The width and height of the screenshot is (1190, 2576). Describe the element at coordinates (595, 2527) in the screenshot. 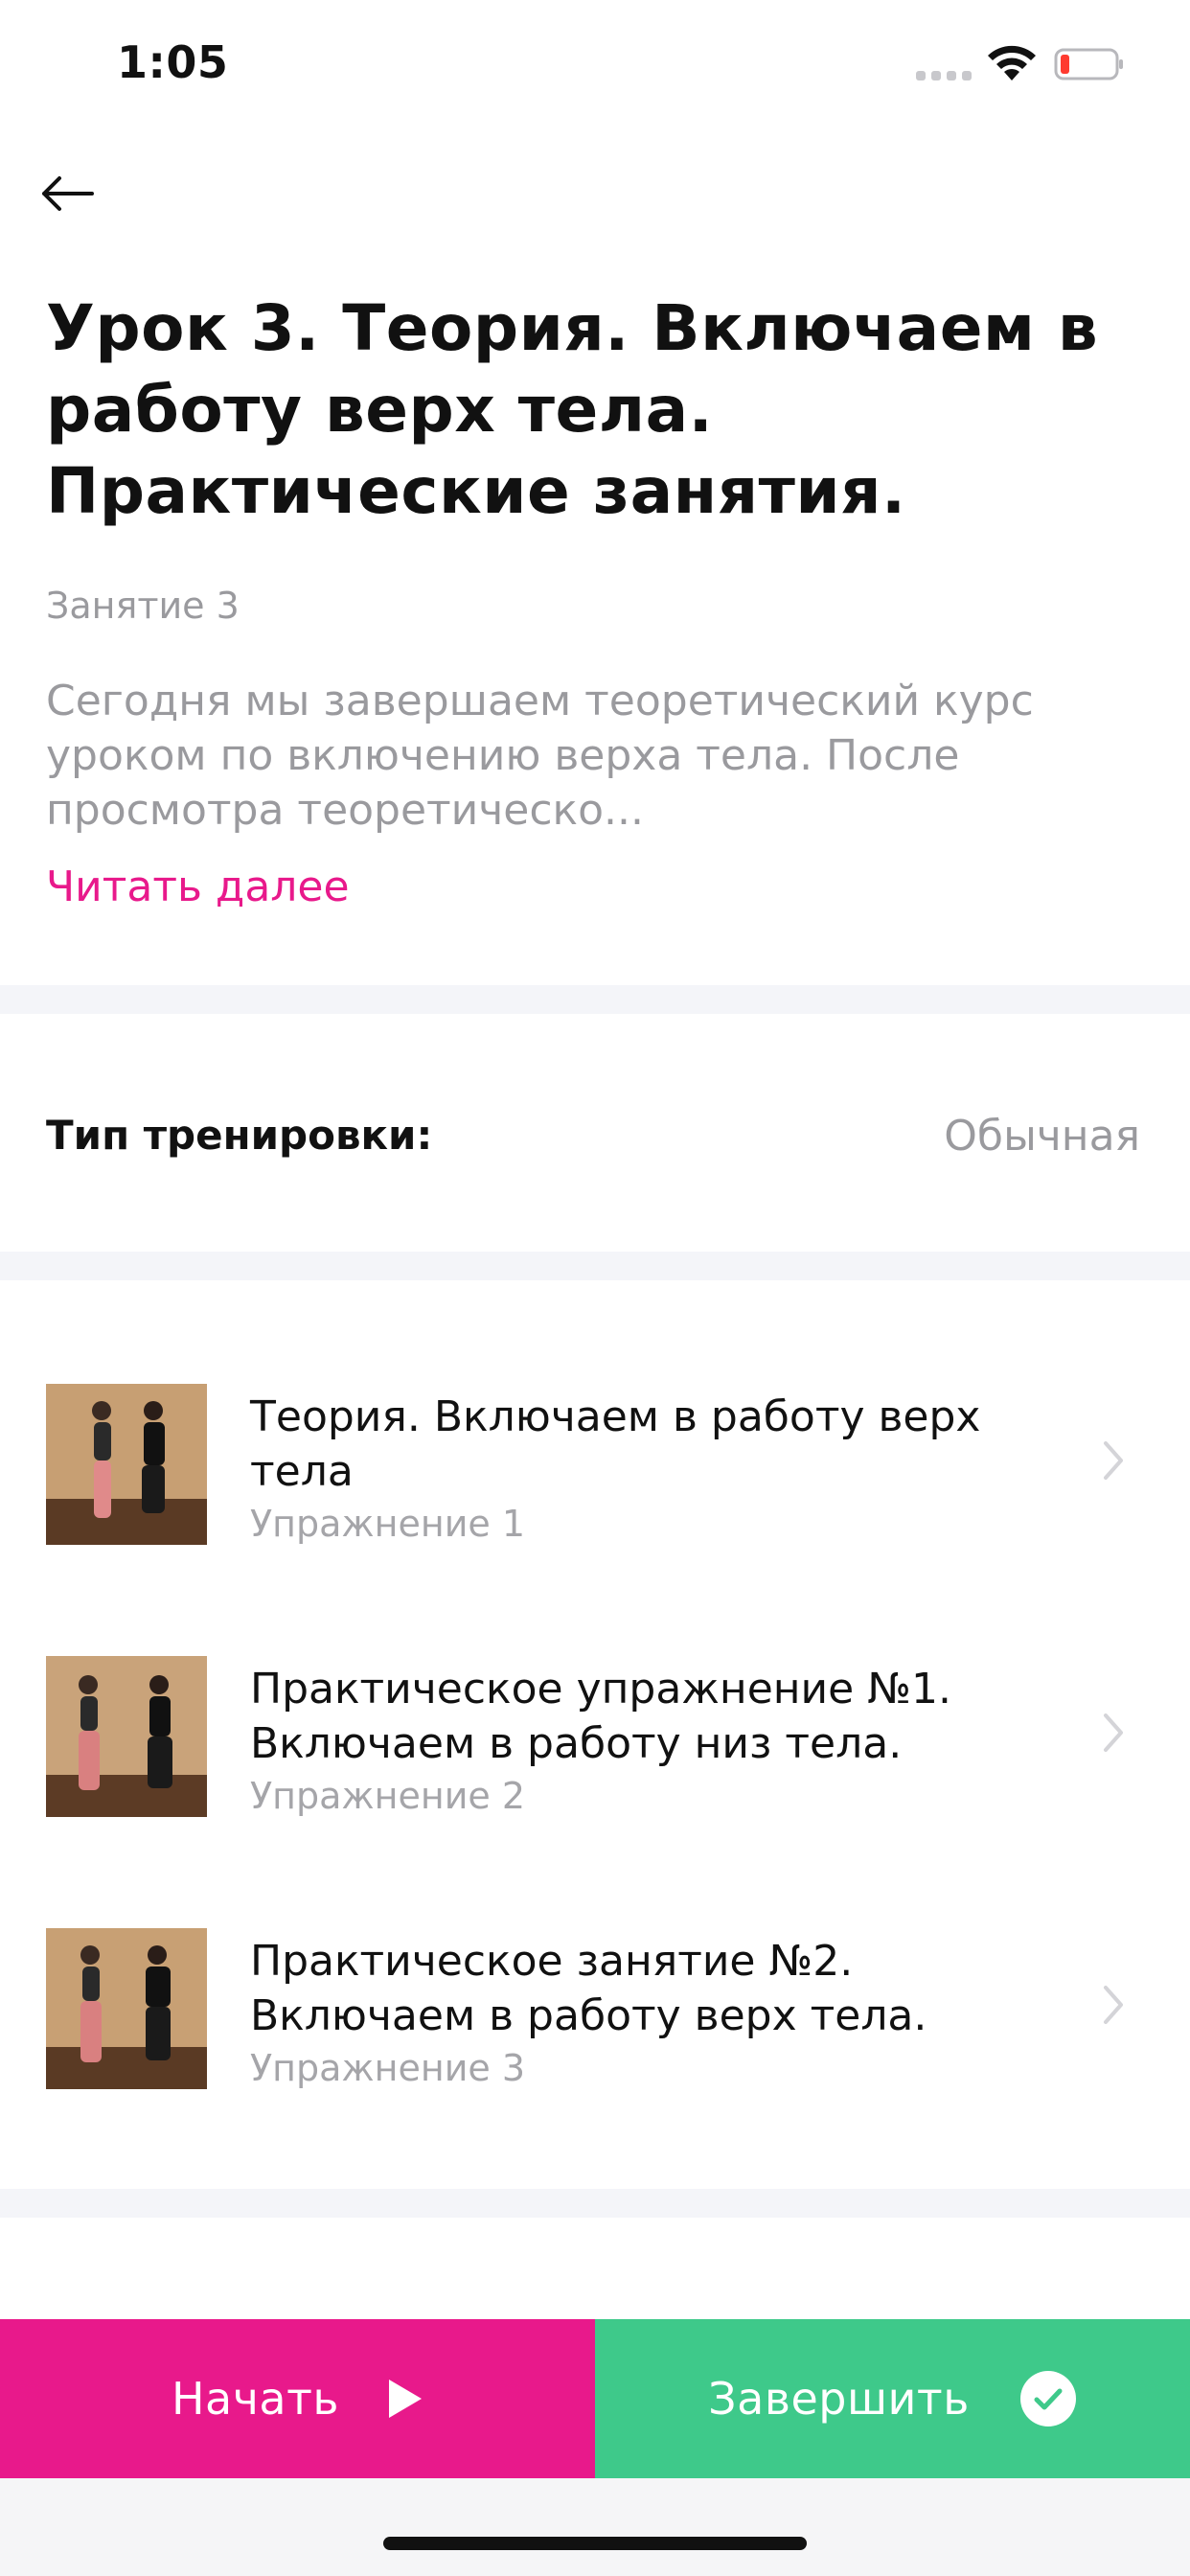

I see `home-indicator-area` at that location.